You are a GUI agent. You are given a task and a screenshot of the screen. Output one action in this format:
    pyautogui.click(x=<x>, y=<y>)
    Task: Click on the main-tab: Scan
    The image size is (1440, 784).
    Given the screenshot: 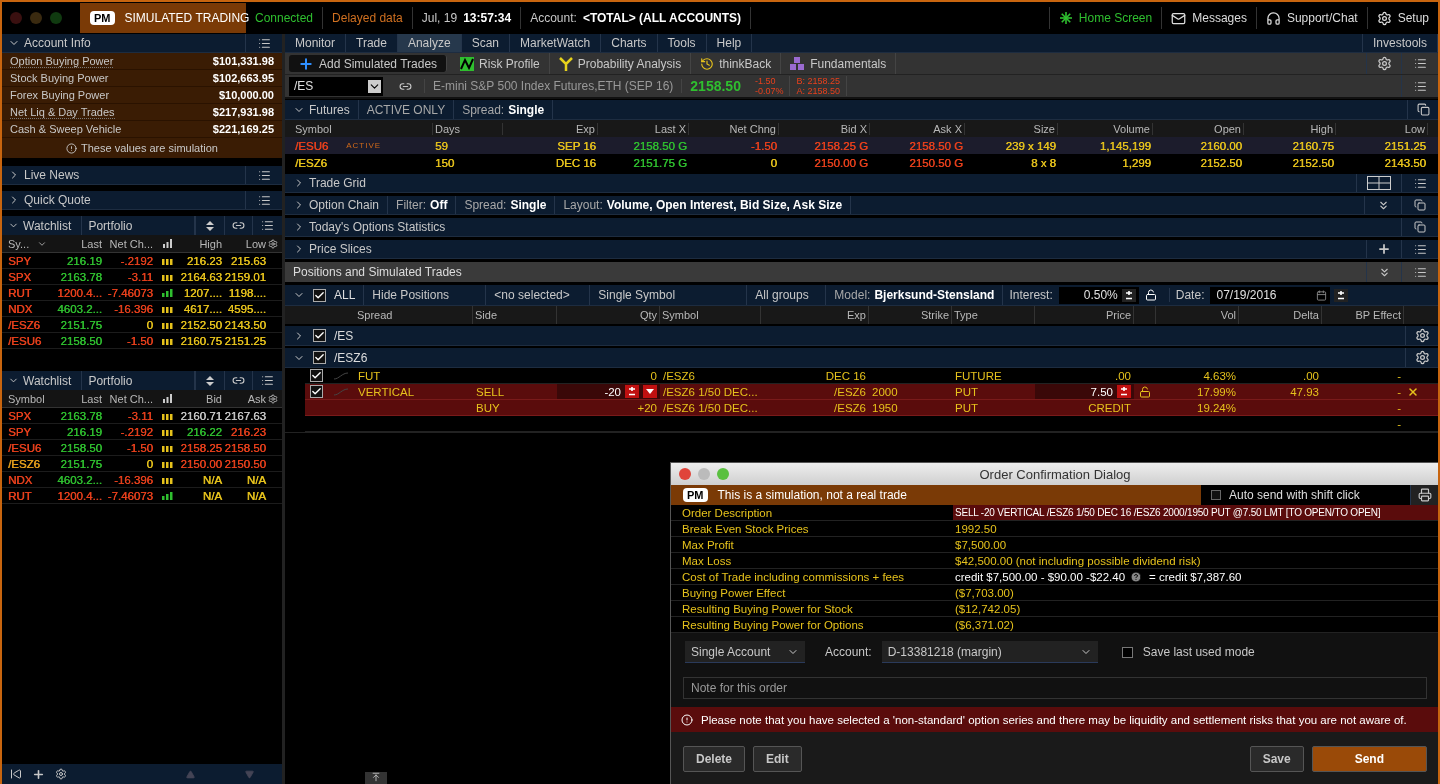 What is the action you would take?
    pyautogui.click(x=485, y=43)
    